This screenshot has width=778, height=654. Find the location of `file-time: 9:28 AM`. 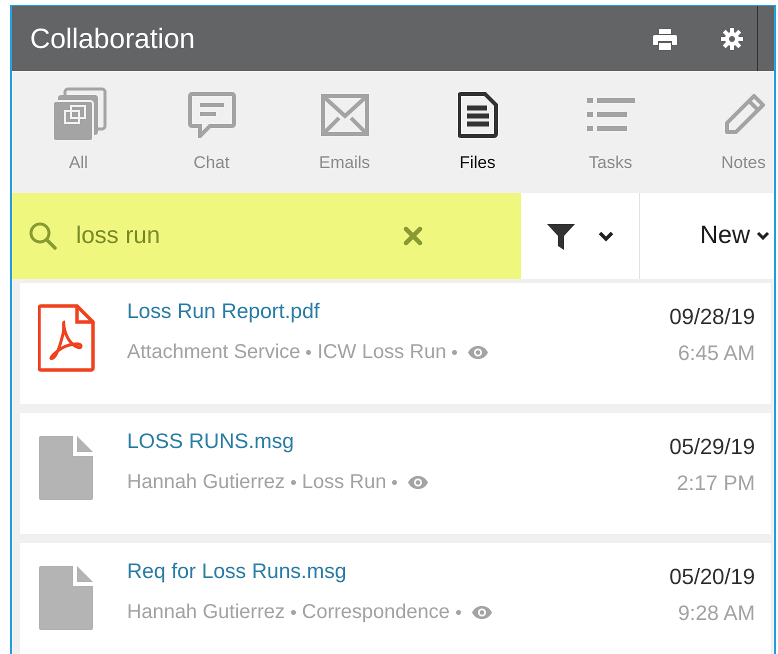

file-time: 9:28 AM is located at coordinates (716, 613).